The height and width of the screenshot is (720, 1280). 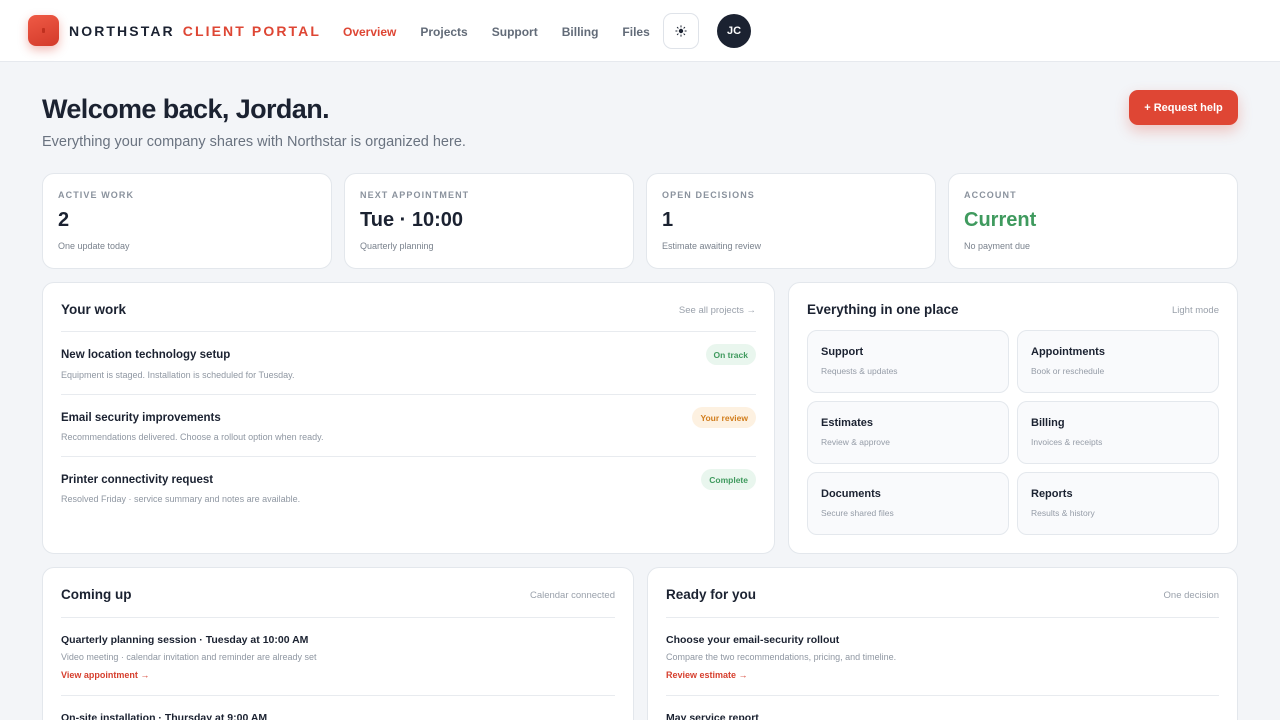 What do you see at coordinates (1068, 371) in the screenshot?
I see `tile-subtitle: Book or reschedule` at bounding box center [1068, 371].